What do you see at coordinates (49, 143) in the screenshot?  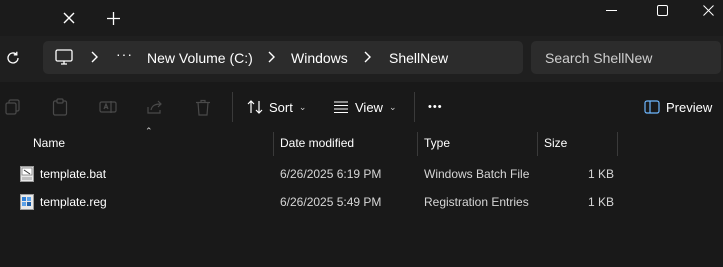 I see `column-header-name: Name` at bounding box center [49, 143].